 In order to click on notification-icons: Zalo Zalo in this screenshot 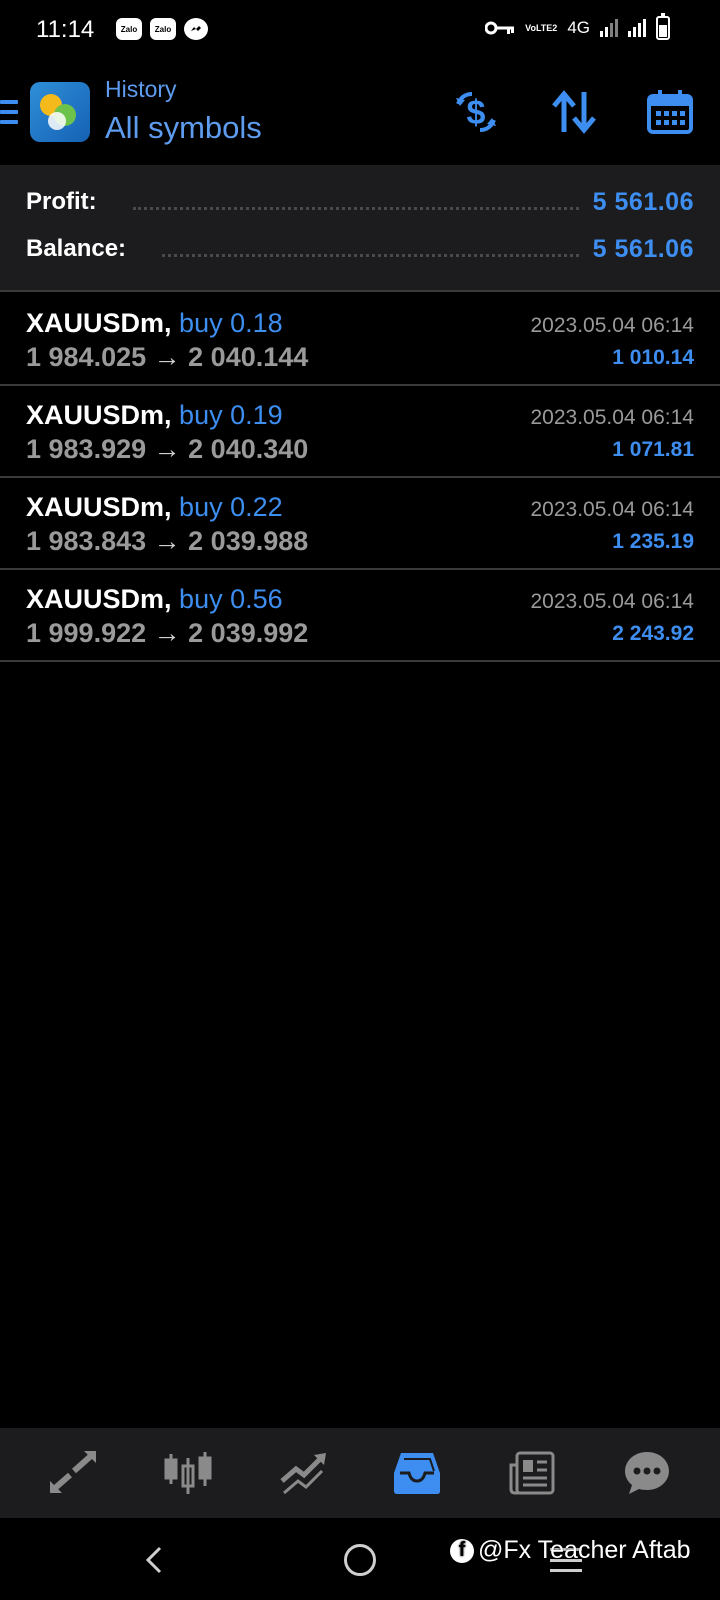, I will do `click(162, 29)`.